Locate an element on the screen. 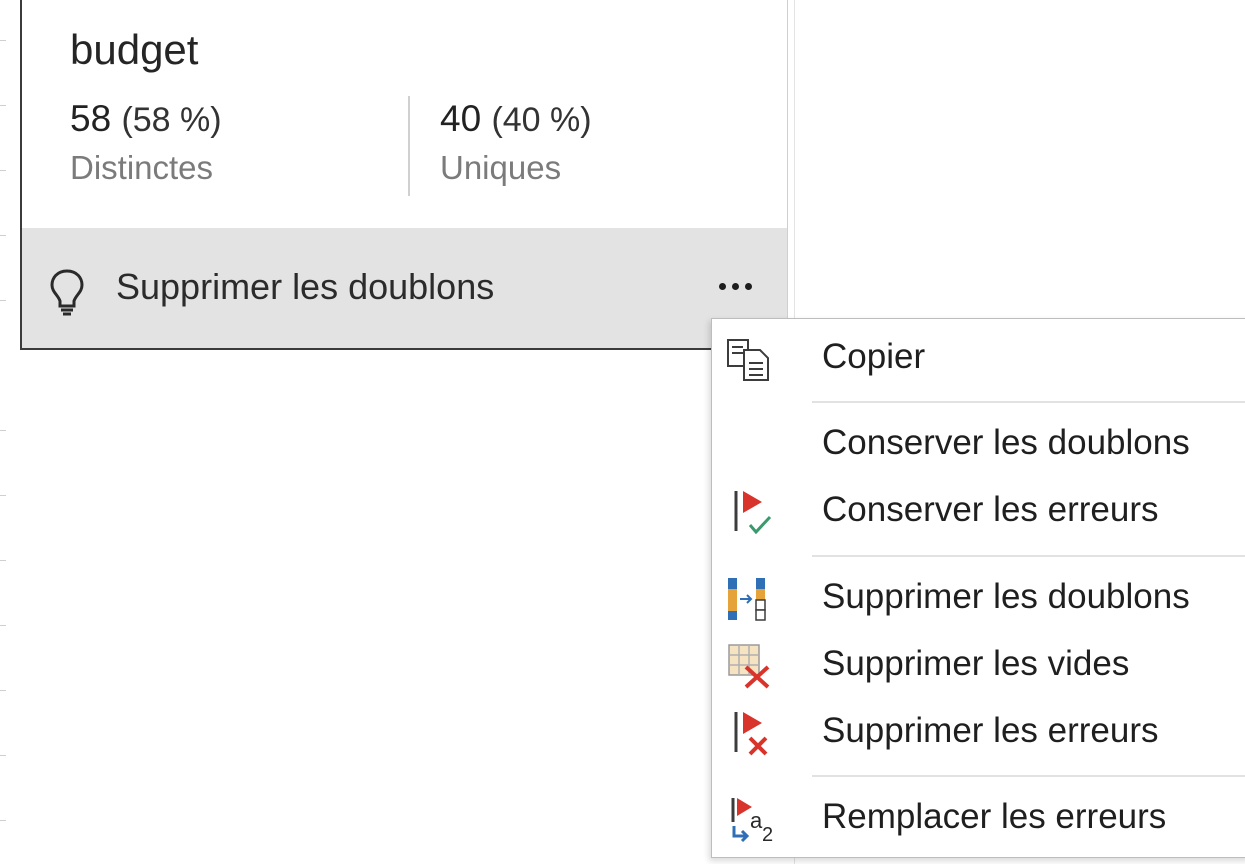 The width and height of the screenshot is (1245, 864). menu-item-label: Copier is located at coordinates (874, 356).